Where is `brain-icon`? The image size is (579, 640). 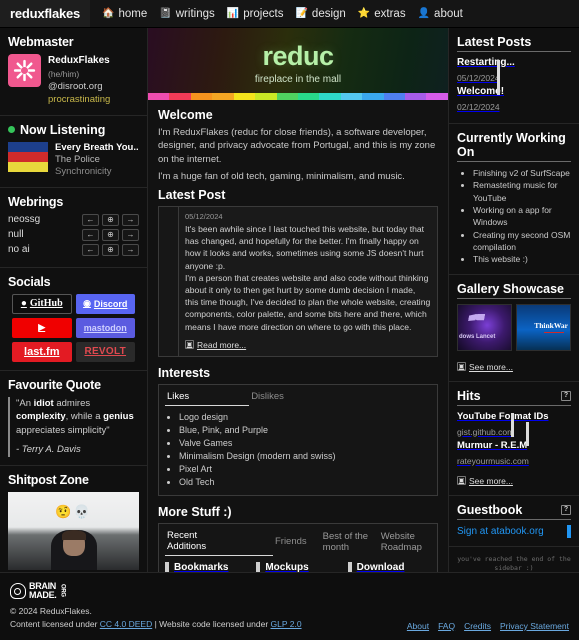 brain-icon is located at coordinates (18, 590).